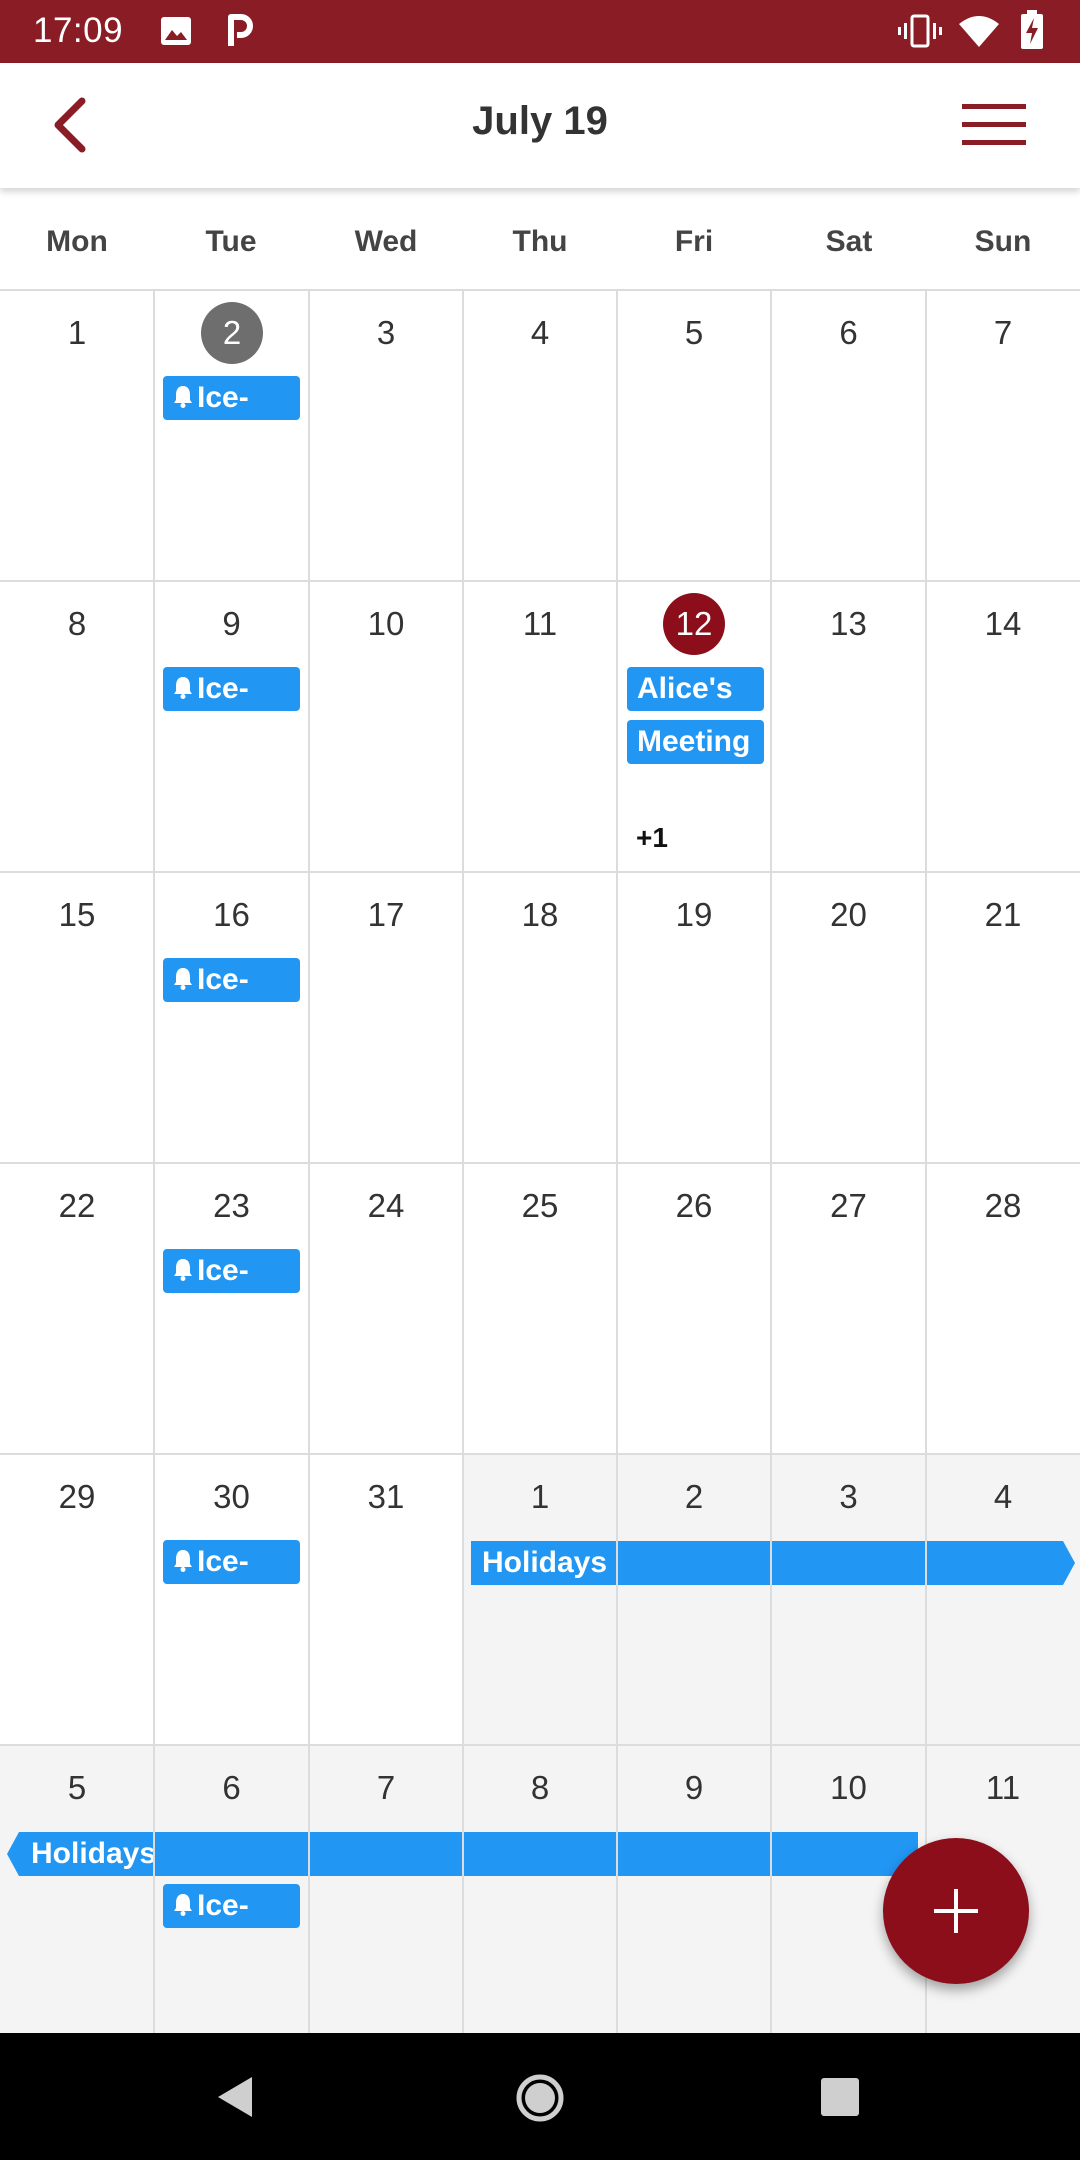  I want to click on day-cell: 6, so click(848, 434).